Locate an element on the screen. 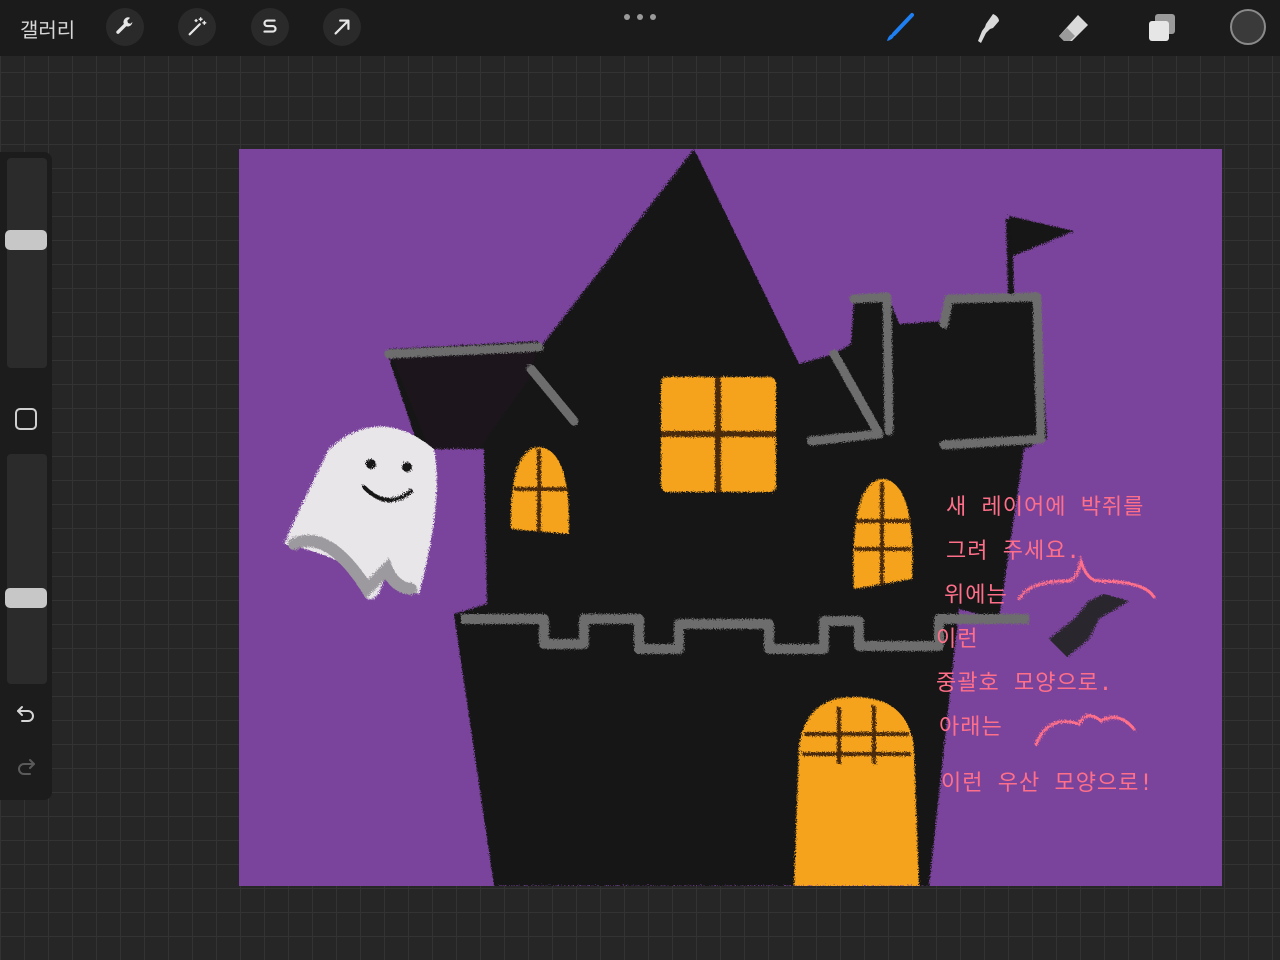 The image size is (1280, 960). canvas-note: 그려 주세요. is located at coordinates (1013, 551).